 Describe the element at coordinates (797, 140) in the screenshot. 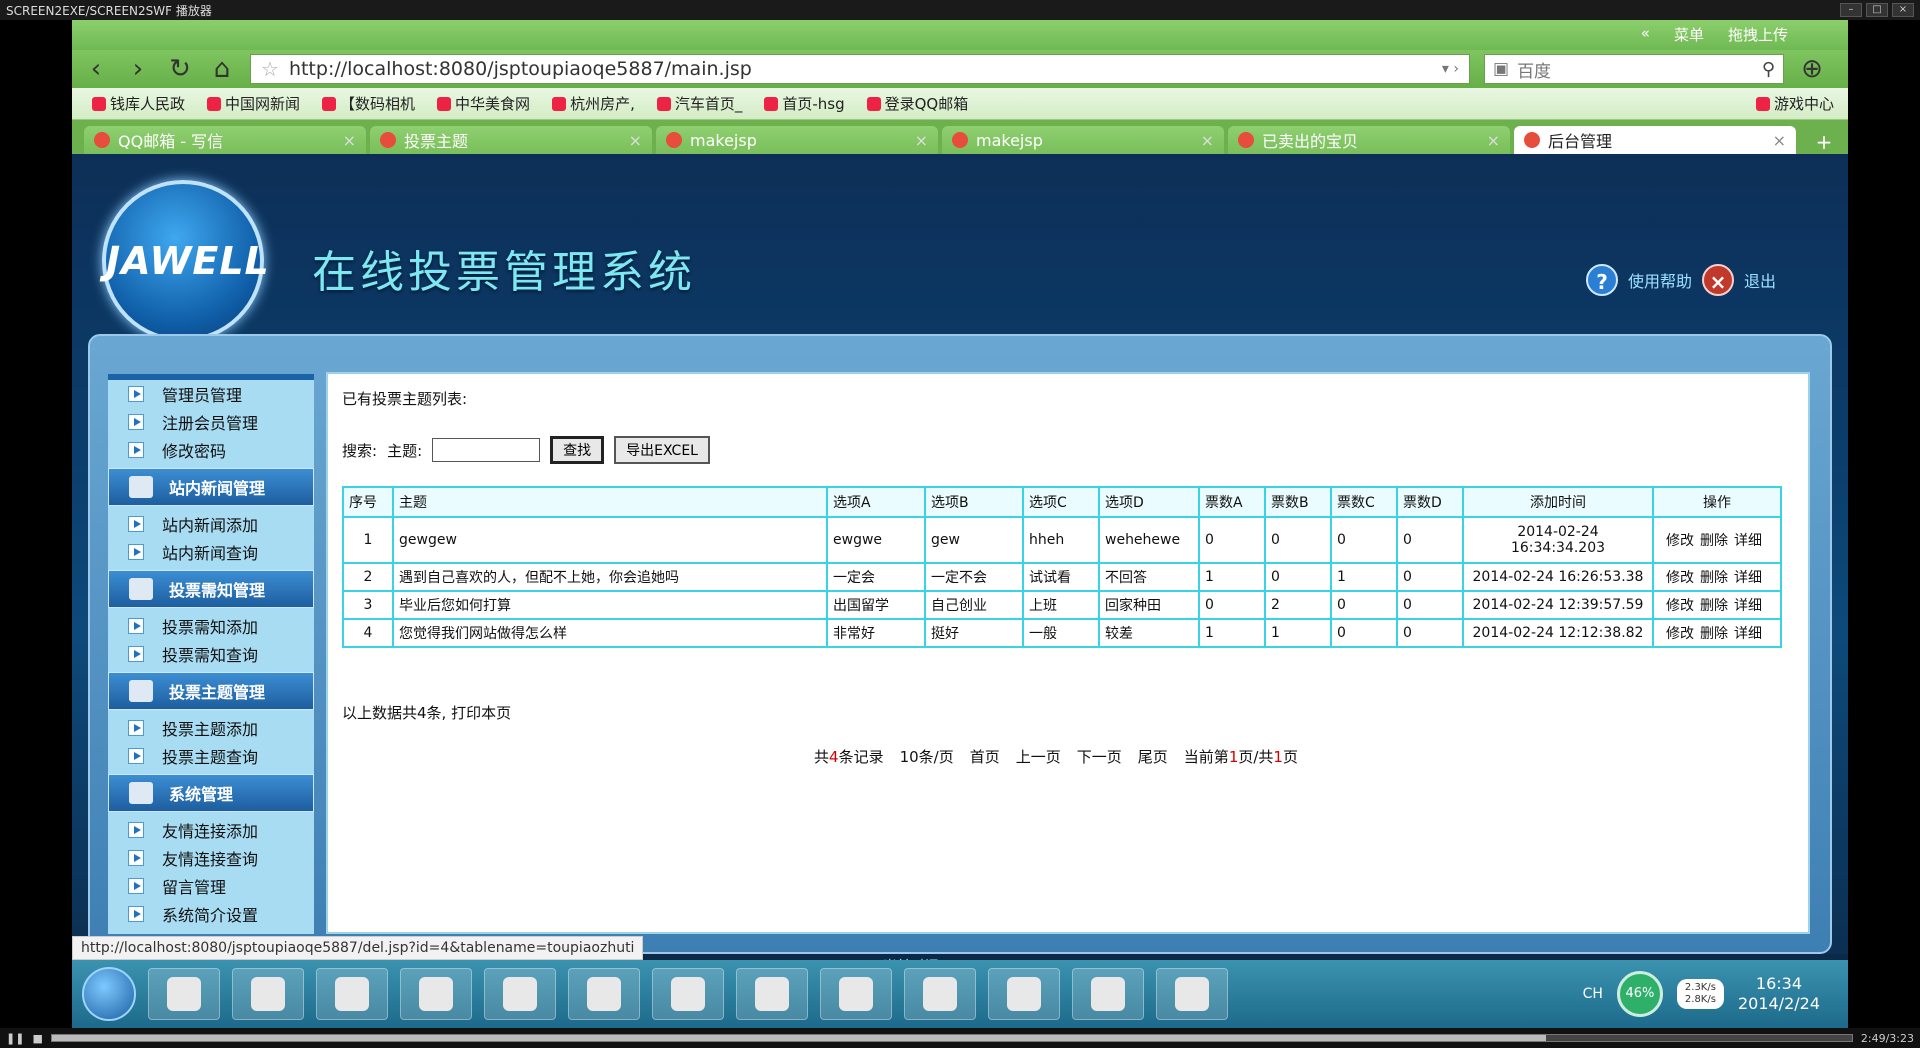

I see `tab-makejsp-1: makejsp ×` at that location.